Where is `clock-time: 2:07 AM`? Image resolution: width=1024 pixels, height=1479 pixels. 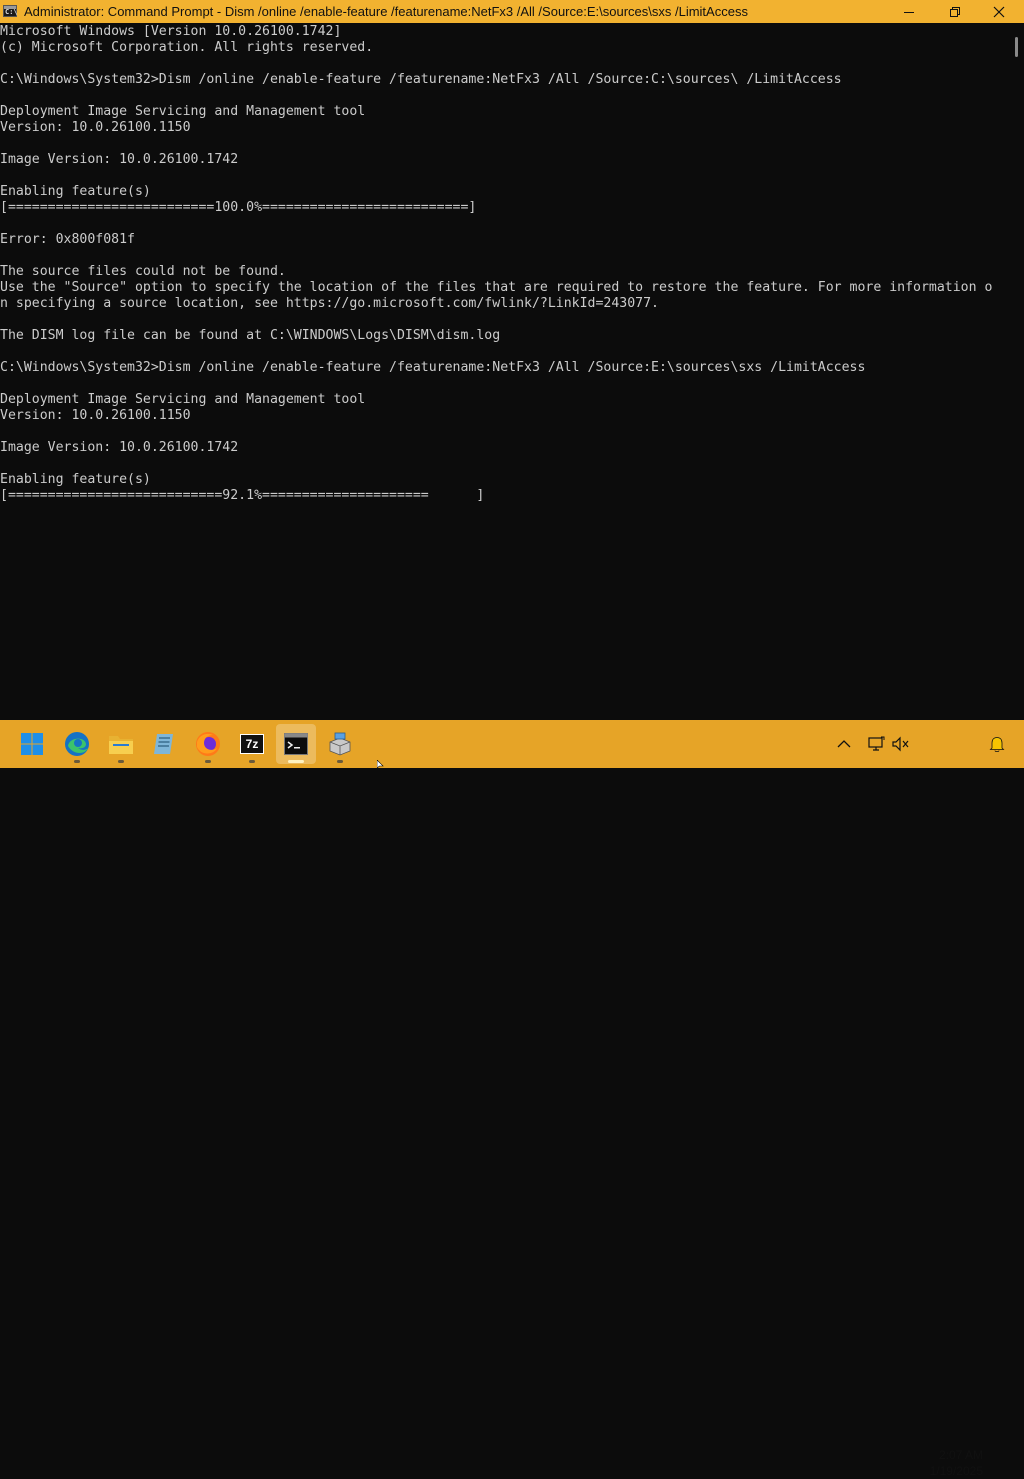
clock-time: 2:07 AM is located at coordinates (960, 1455).